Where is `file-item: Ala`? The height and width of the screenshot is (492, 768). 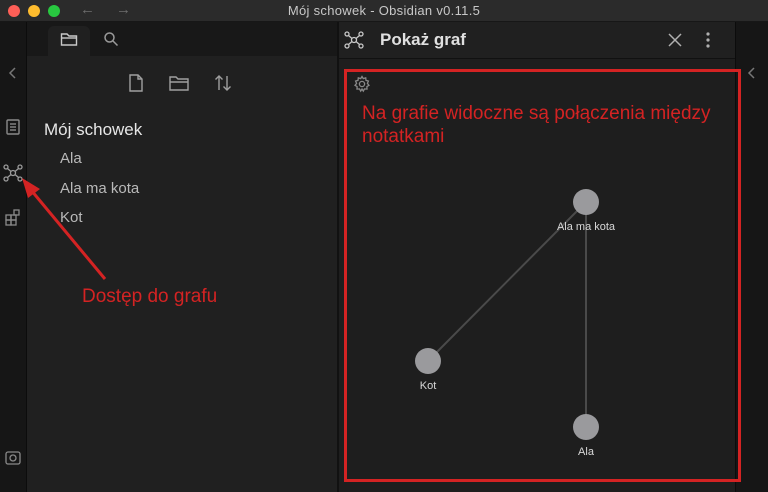 file-item: Ala is located at coordinates (71, 158).